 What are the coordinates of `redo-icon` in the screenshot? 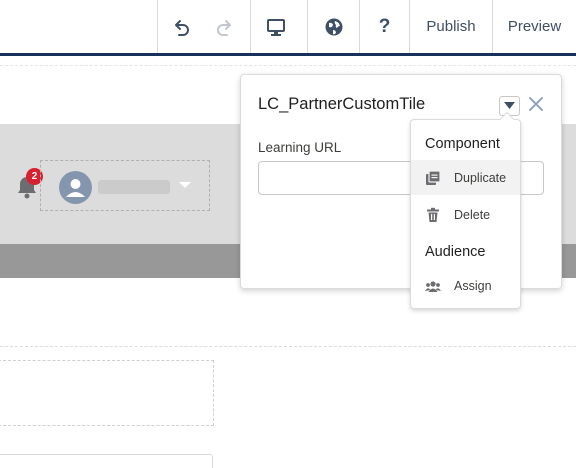 It's located at (224, 27).